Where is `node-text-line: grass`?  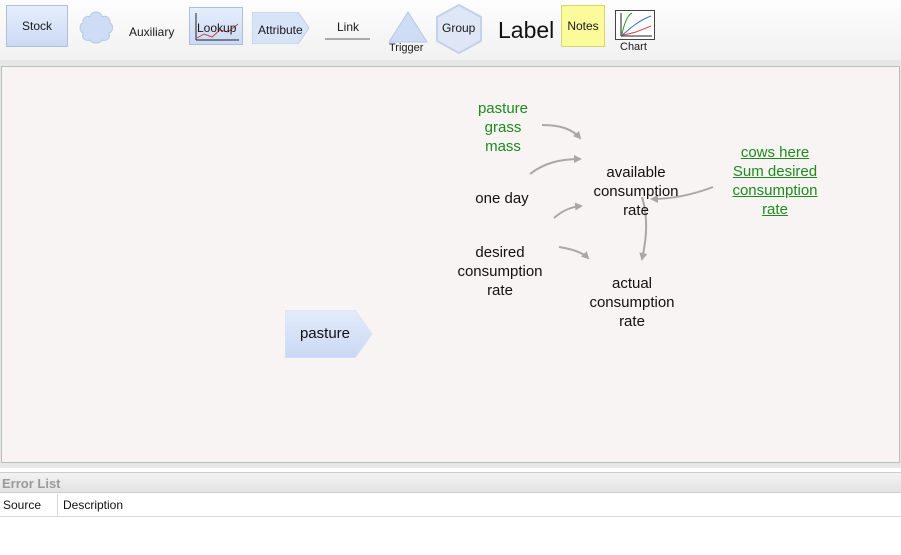
node-text-line: grass is located at coordinates (503, 127).